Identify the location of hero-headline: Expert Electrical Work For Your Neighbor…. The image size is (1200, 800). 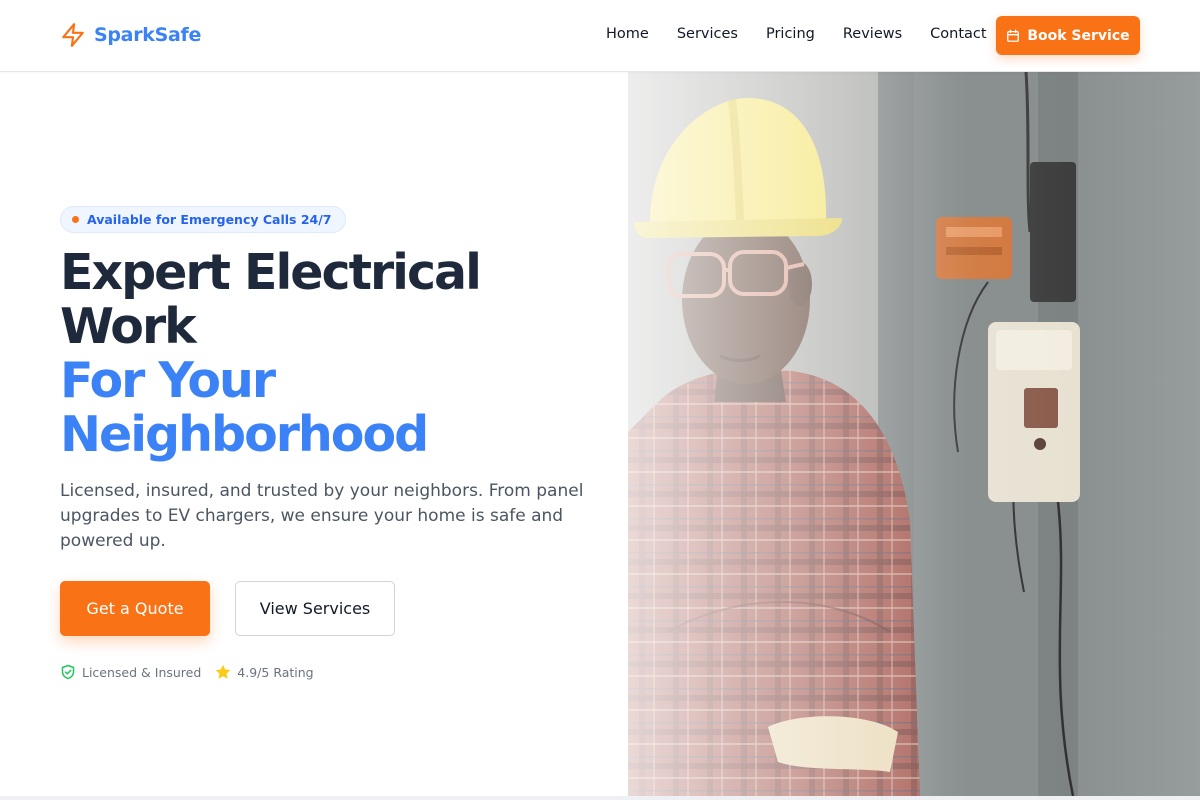
(271, 353).